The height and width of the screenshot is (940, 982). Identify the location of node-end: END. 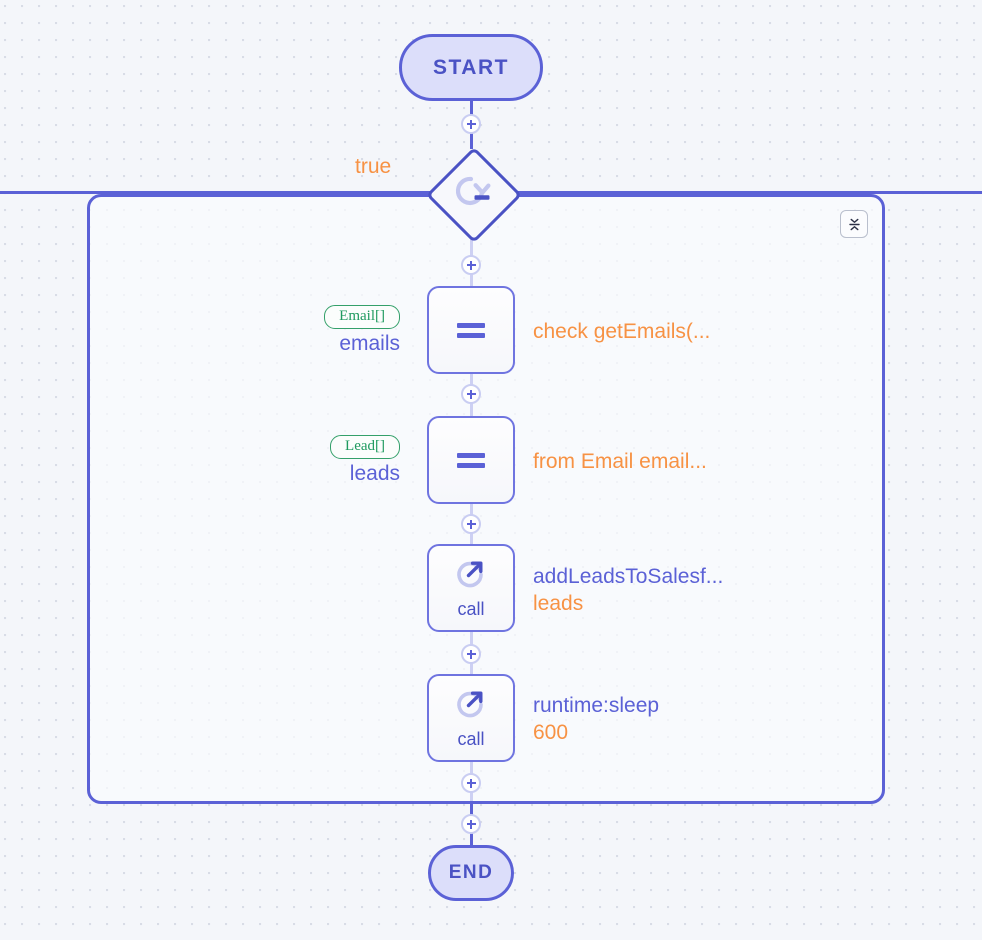
(471, 873).